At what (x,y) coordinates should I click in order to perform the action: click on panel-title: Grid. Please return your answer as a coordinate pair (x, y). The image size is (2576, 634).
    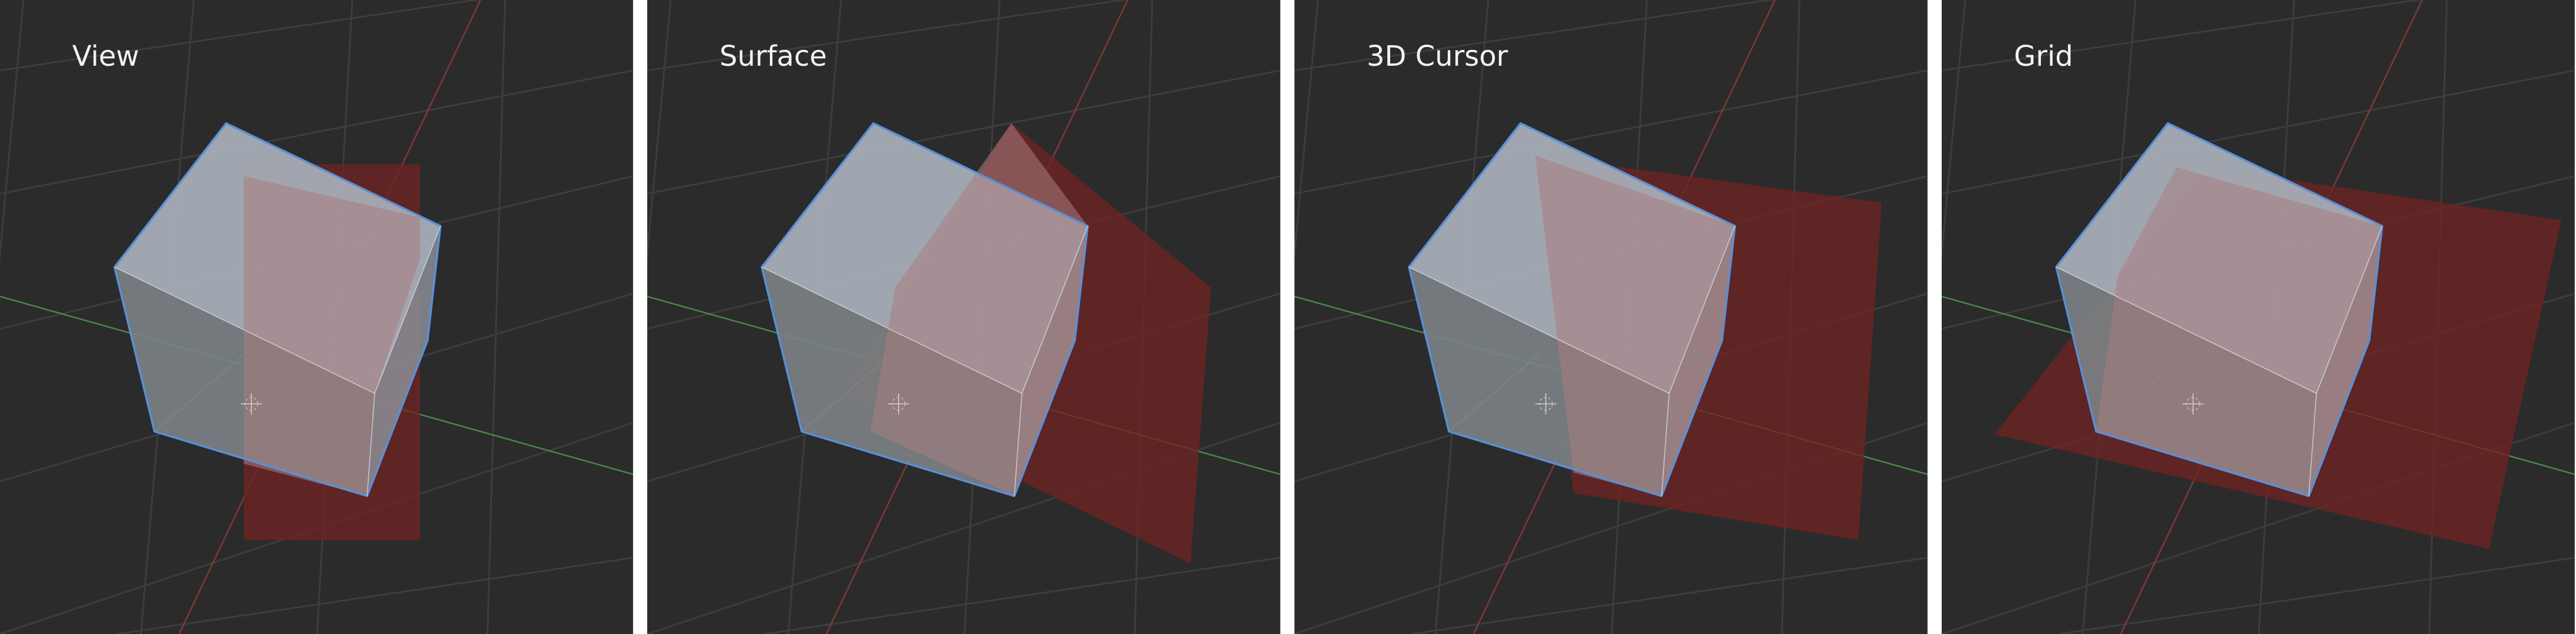
    Looking at the image, I should click on (2044, 56).